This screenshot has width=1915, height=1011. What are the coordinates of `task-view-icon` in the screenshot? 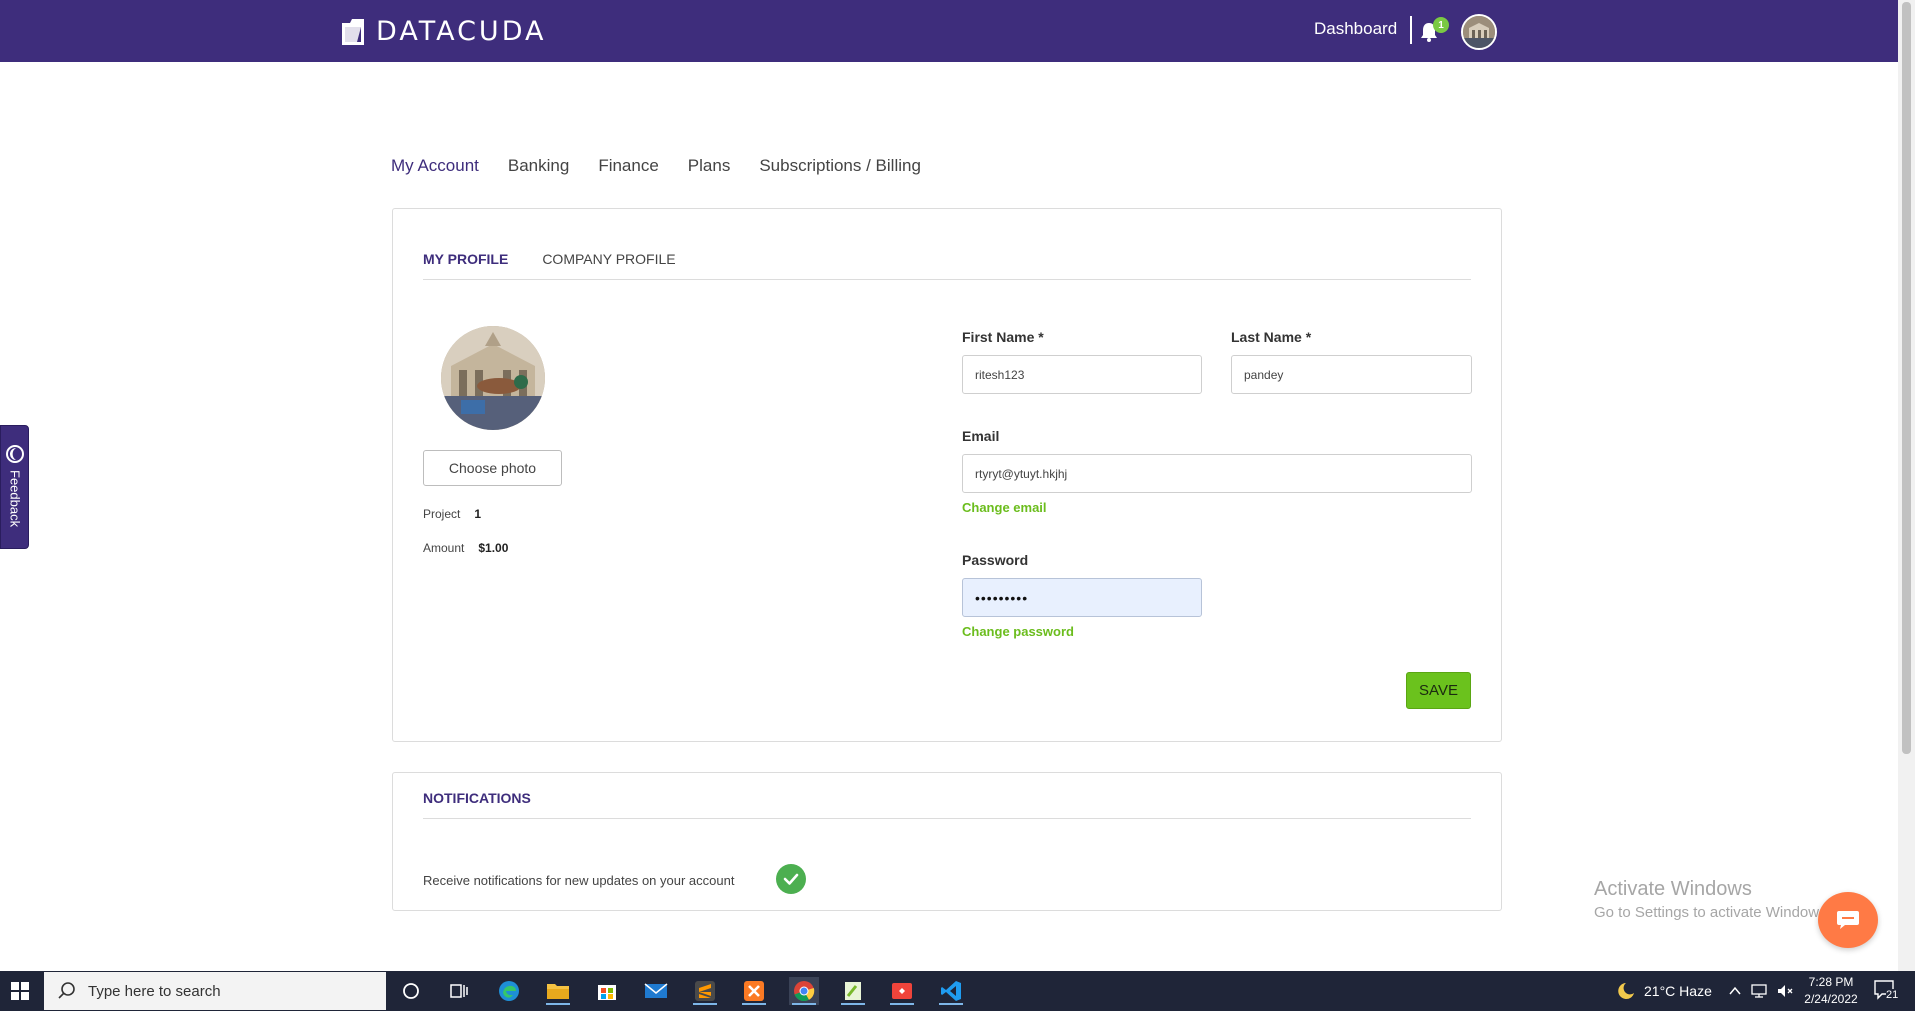 It's located at (459, 991).